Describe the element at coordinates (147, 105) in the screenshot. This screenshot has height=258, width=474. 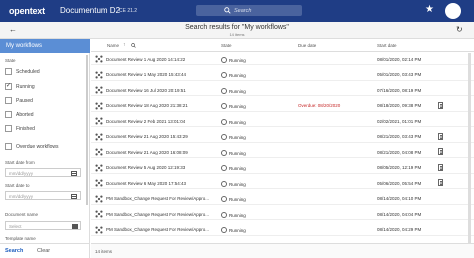
I see `workflow-name: Document Review 18 Aug 2020 21:38:21` at that location.